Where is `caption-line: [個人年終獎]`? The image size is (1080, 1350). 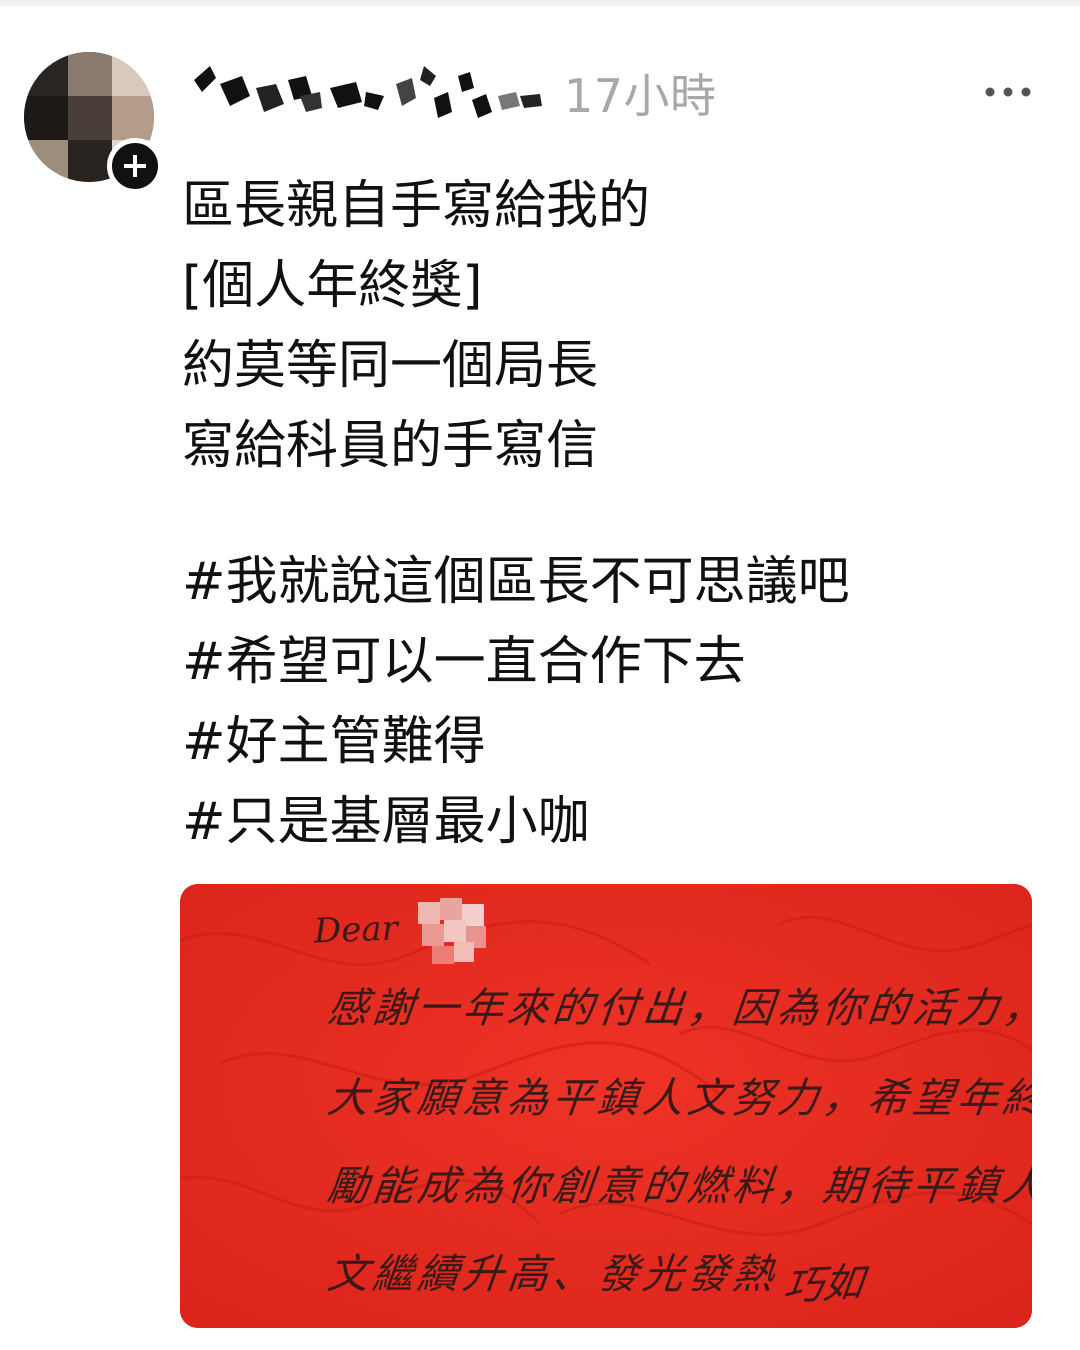
caption-line: [個人年終獎] is located at coordinates (332, 286).